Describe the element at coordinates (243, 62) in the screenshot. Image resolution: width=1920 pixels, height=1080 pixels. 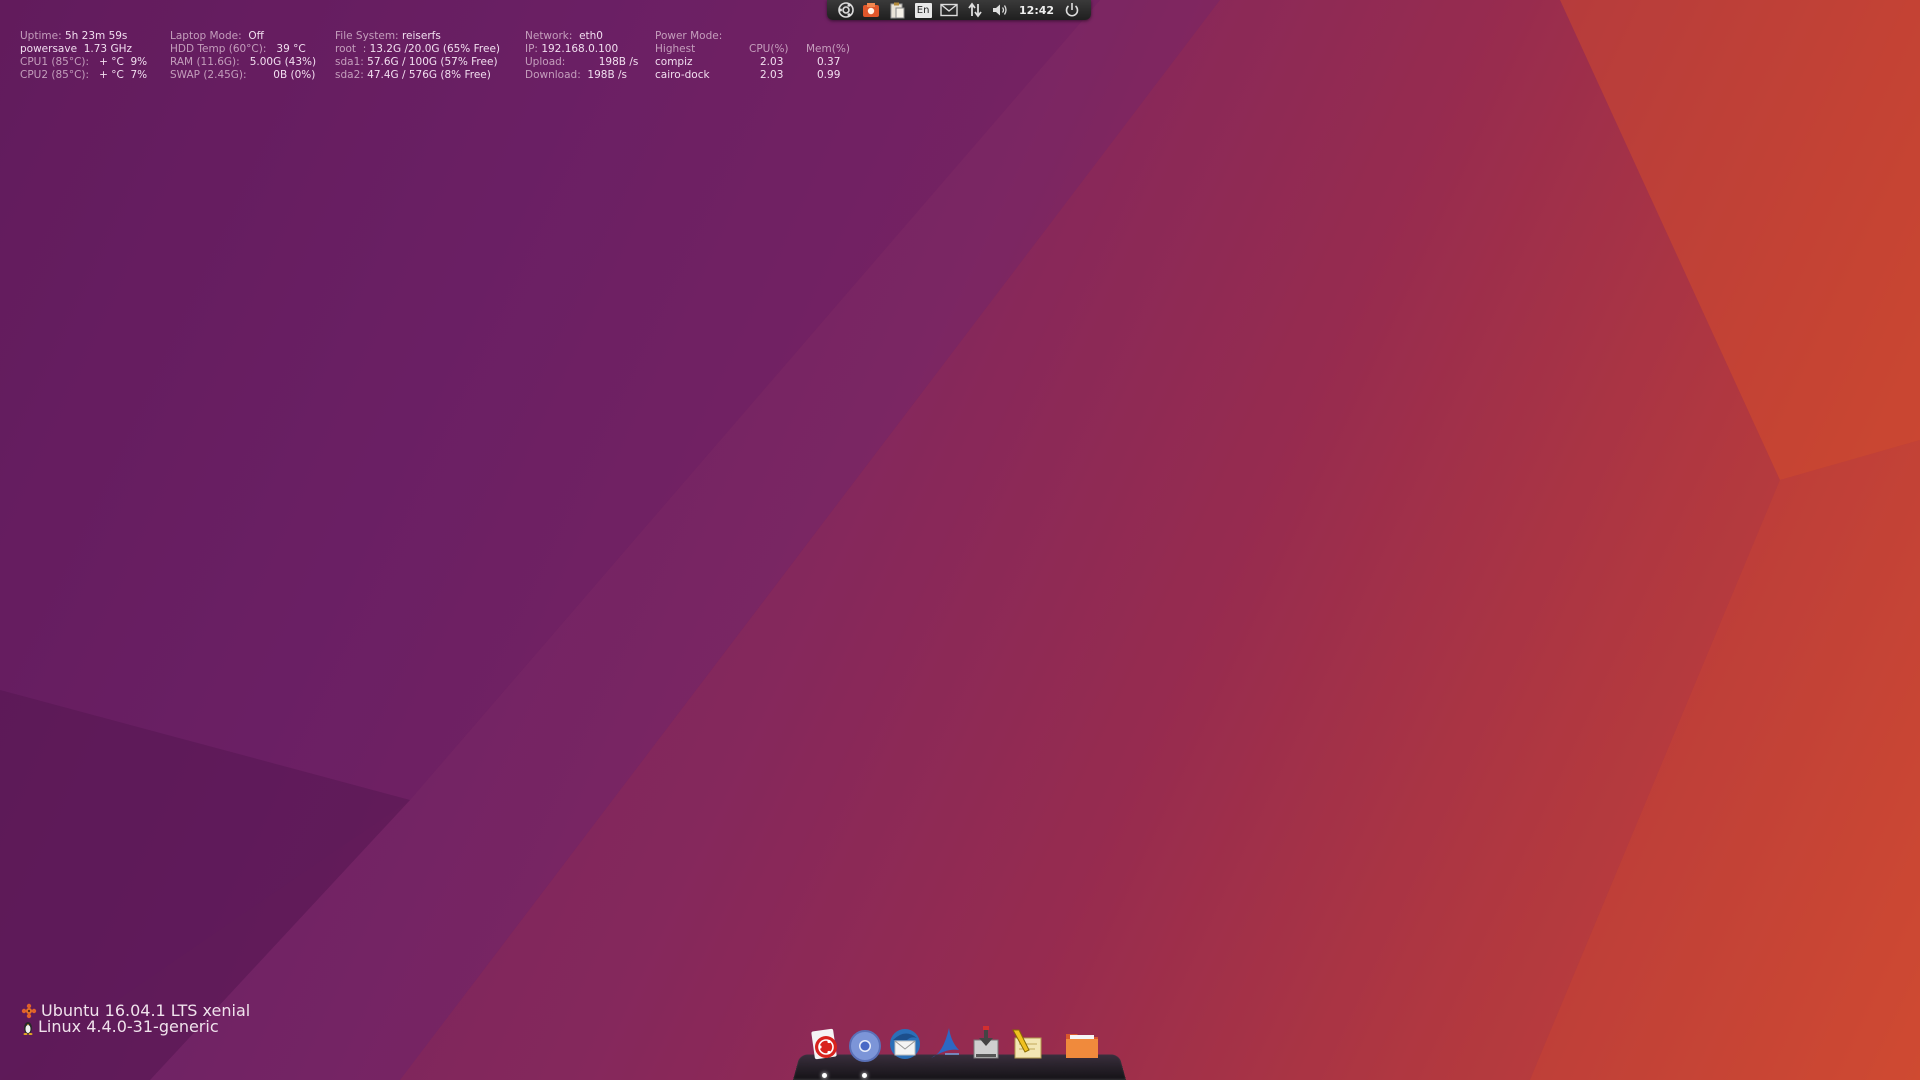
I see `ram-row: RAM (11.6G): 5.00G (43%)` at that location.